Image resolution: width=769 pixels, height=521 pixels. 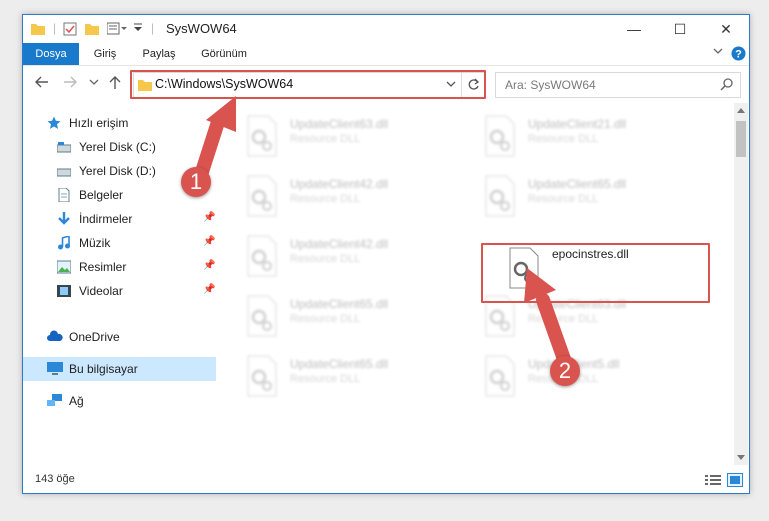 What do you see at coordinates (565, 371) in the screenshot?
I see `step-2-badge: 2` at bounding box center [565, 371].